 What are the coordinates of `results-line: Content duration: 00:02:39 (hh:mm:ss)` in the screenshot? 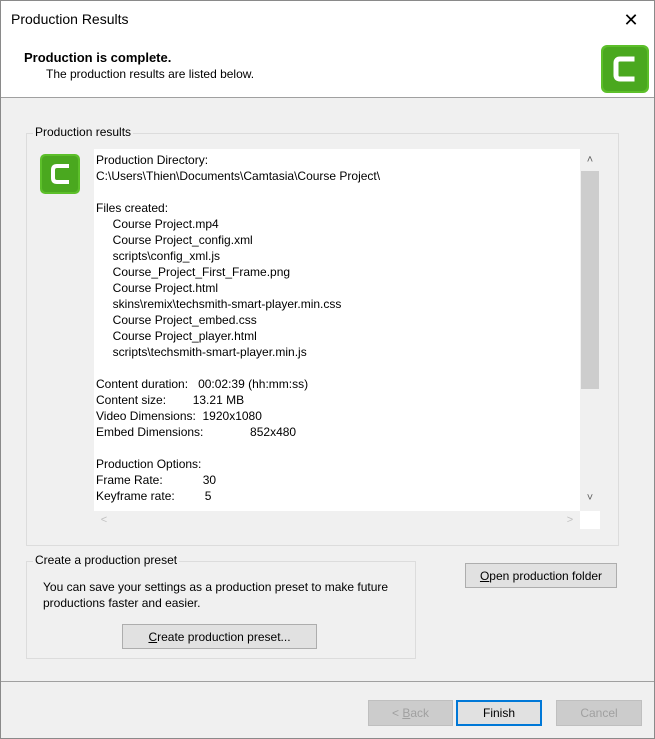 It's located at (202, 384).